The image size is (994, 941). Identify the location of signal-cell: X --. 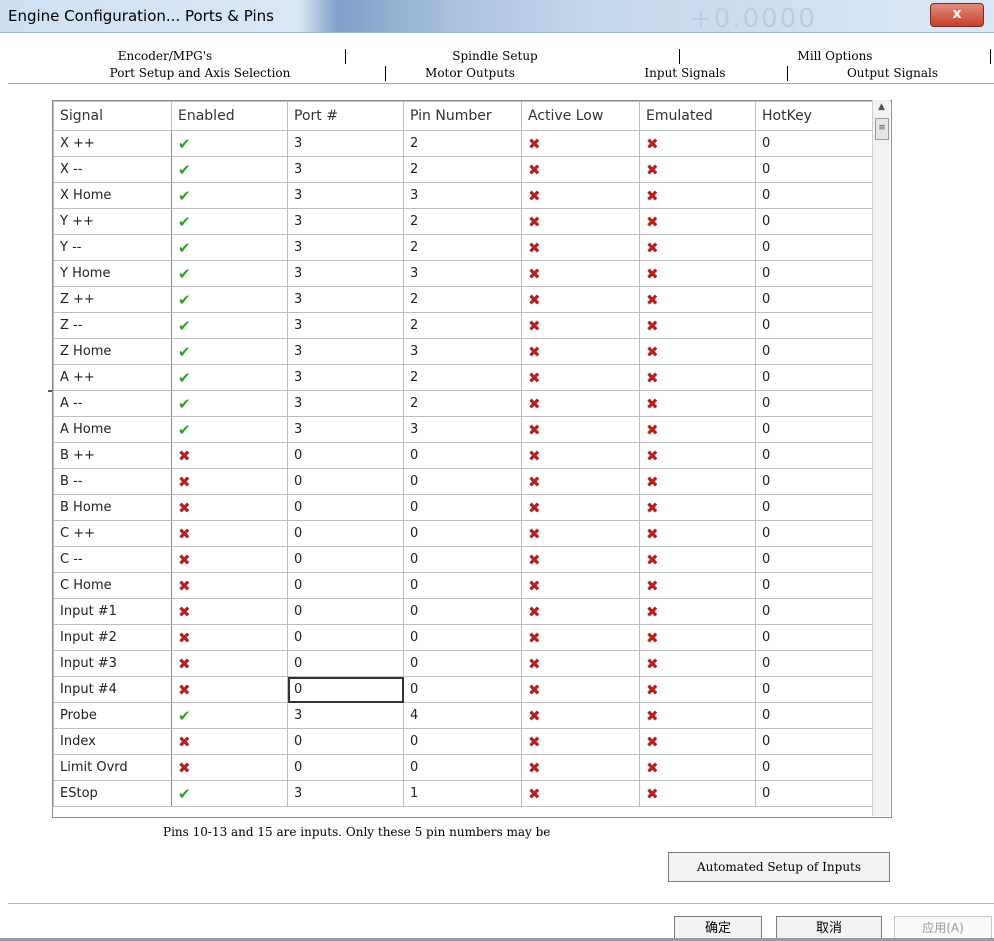
(112, 169).